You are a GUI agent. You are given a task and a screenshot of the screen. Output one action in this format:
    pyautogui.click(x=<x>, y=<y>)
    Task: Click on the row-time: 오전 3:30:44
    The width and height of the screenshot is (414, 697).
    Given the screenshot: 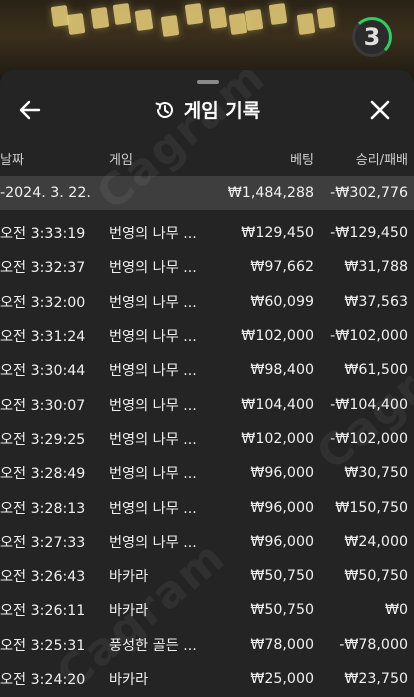 What is the action you would take?
    pyautogui.click(x=43, y=371)
    